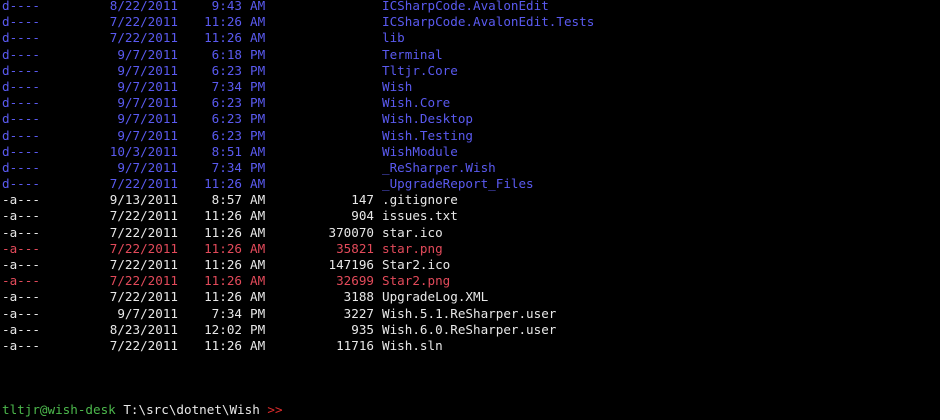  Describe the element at coordinates (397, 86) in the screenshot. I see `row-name: Wish` at that location.